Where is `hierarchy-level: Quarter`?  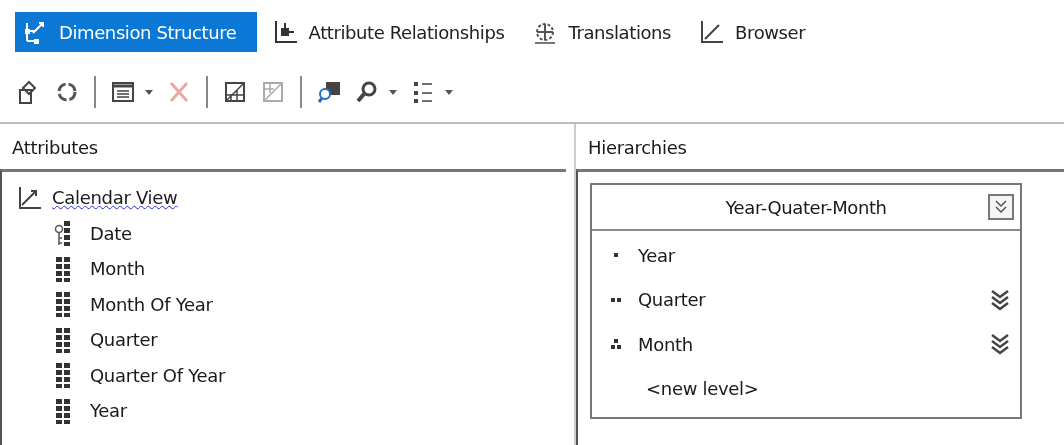 hierarchy-level: Quarter is located at coordinates (672, 300).